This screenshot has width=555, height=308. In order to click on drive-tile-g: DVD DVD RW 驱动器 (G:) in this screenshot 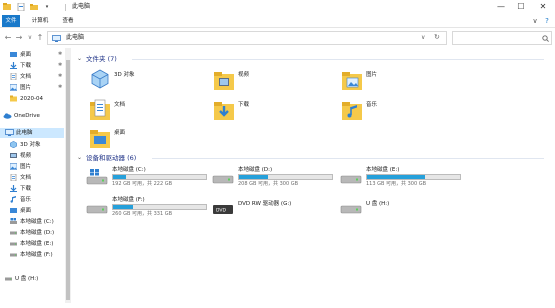, I will do `click(272, 208)`.